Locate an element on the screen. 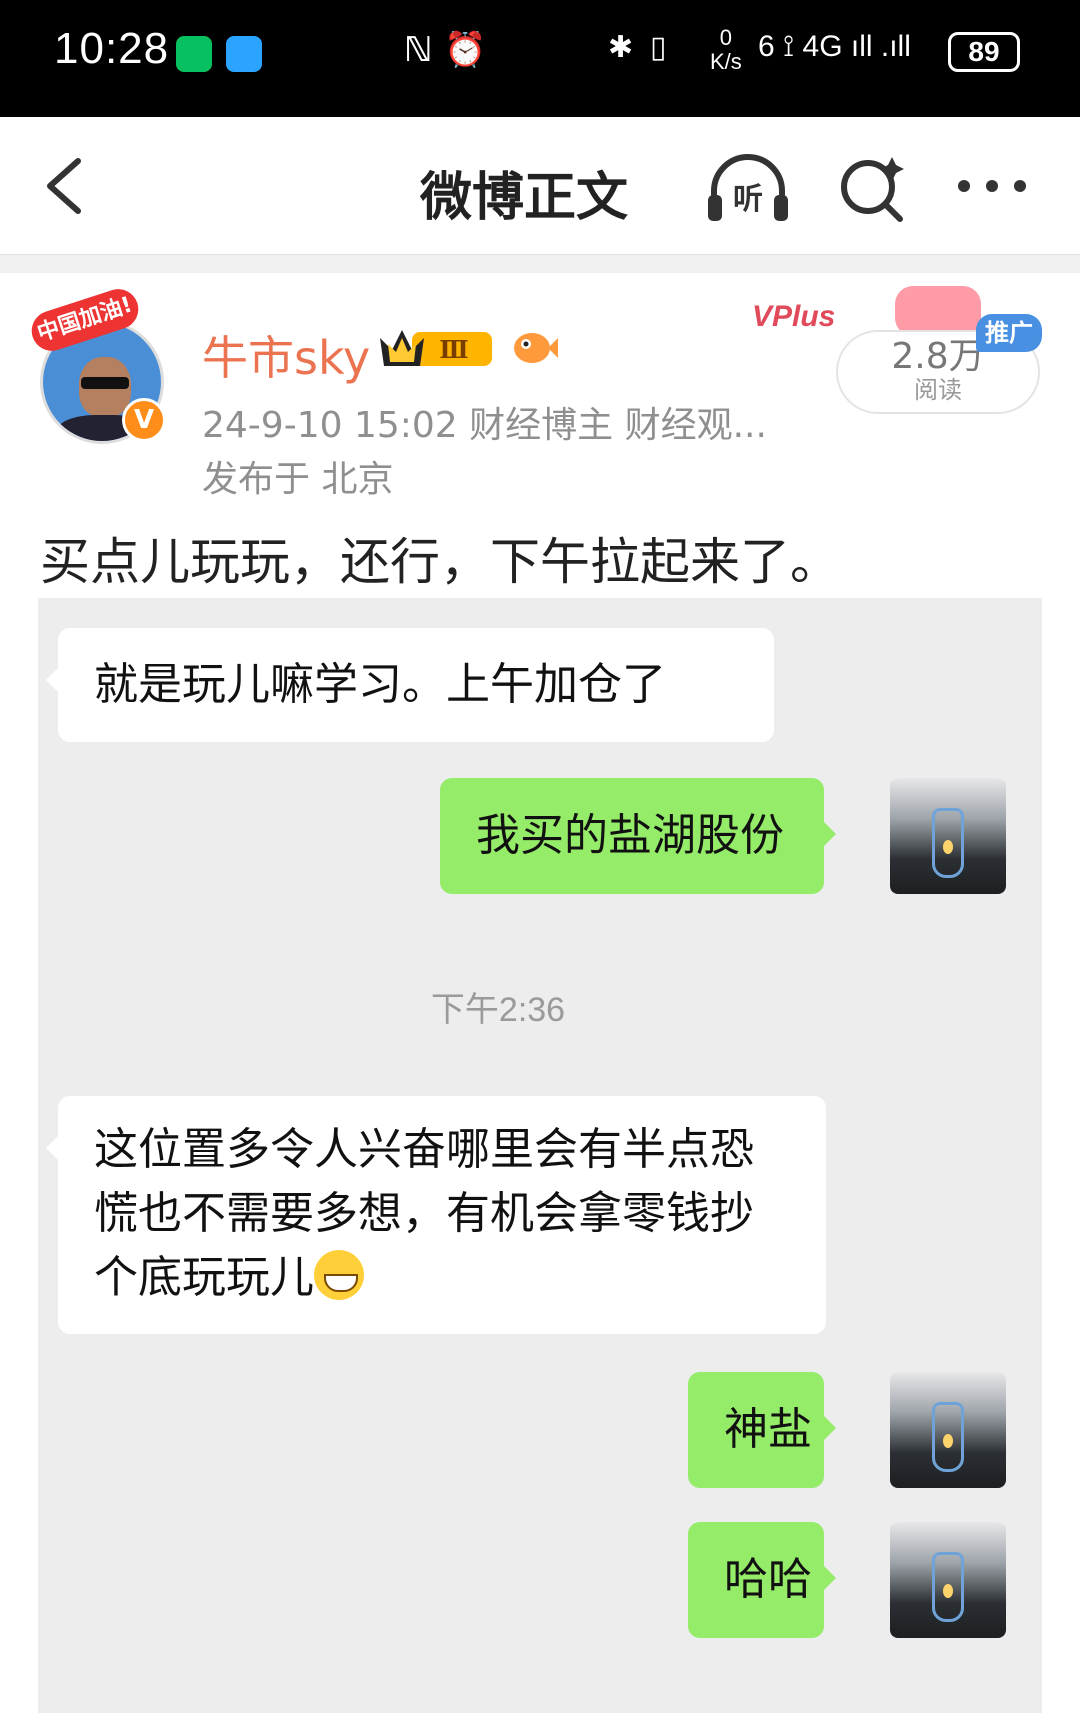  grin-emoji-icon is located at coordinates (339, 1275).